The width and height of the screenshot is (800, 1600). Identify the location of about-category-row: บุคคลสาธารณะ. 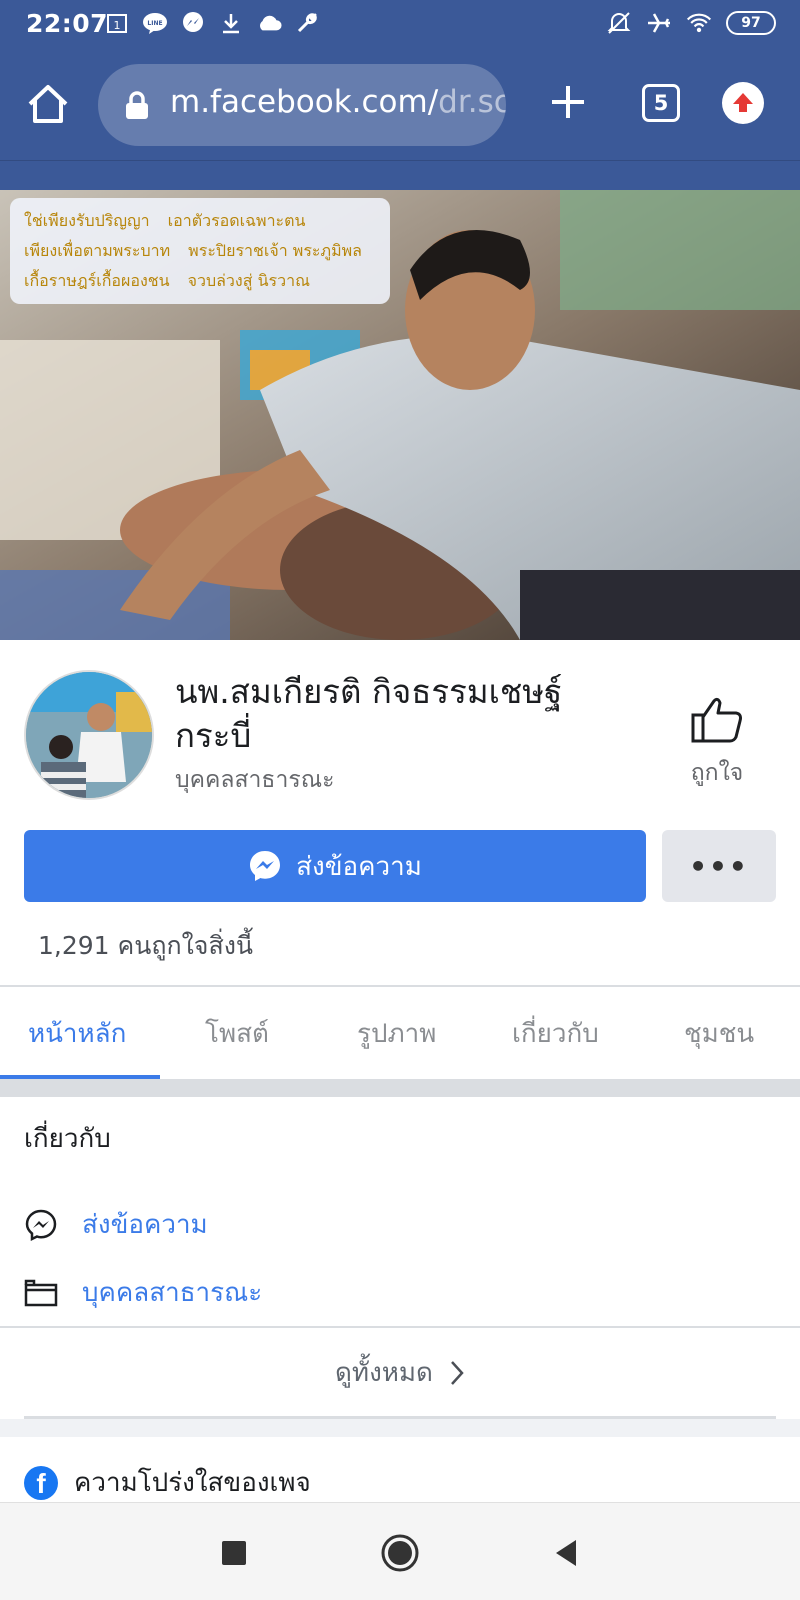
(143, 1292).